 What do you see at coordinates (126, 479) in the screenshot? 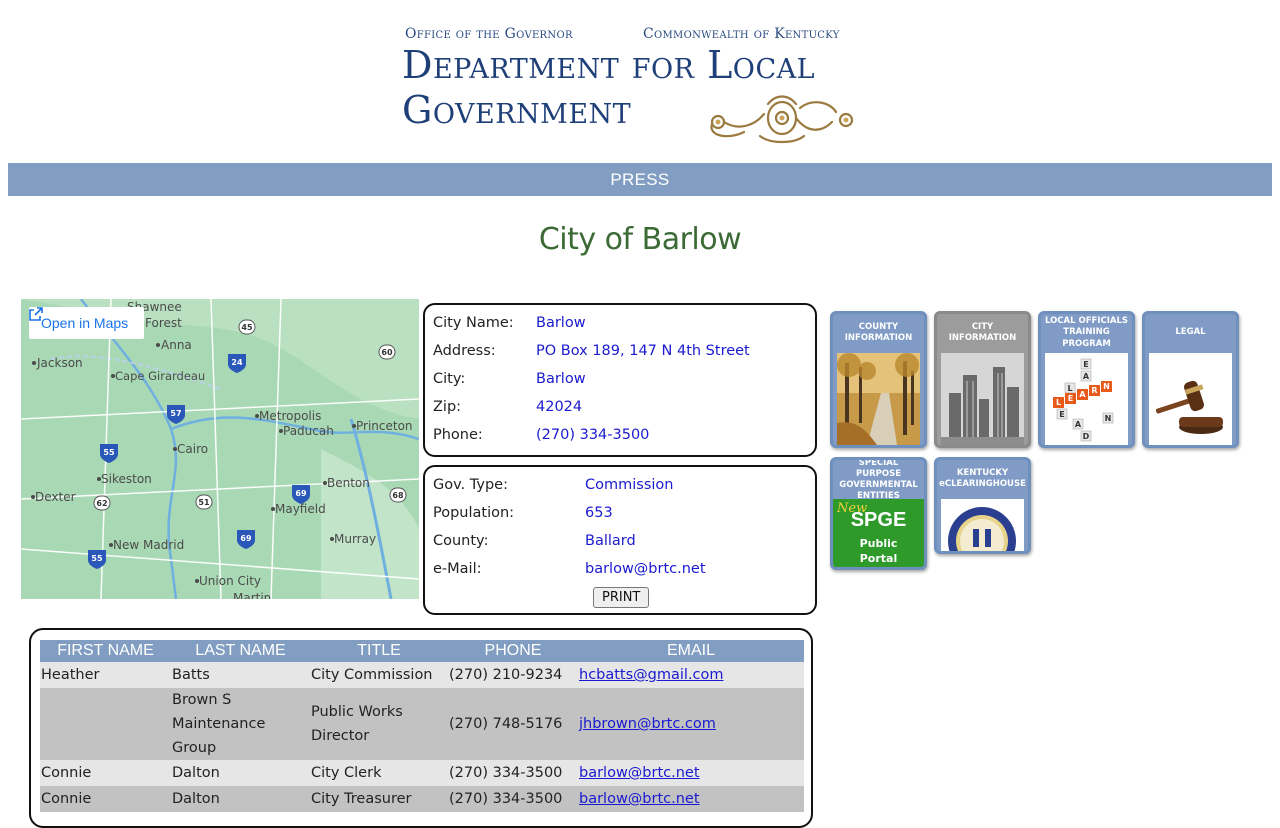
I see `map-label-sikeston: Sikeston` at bounding box center [126, 479].